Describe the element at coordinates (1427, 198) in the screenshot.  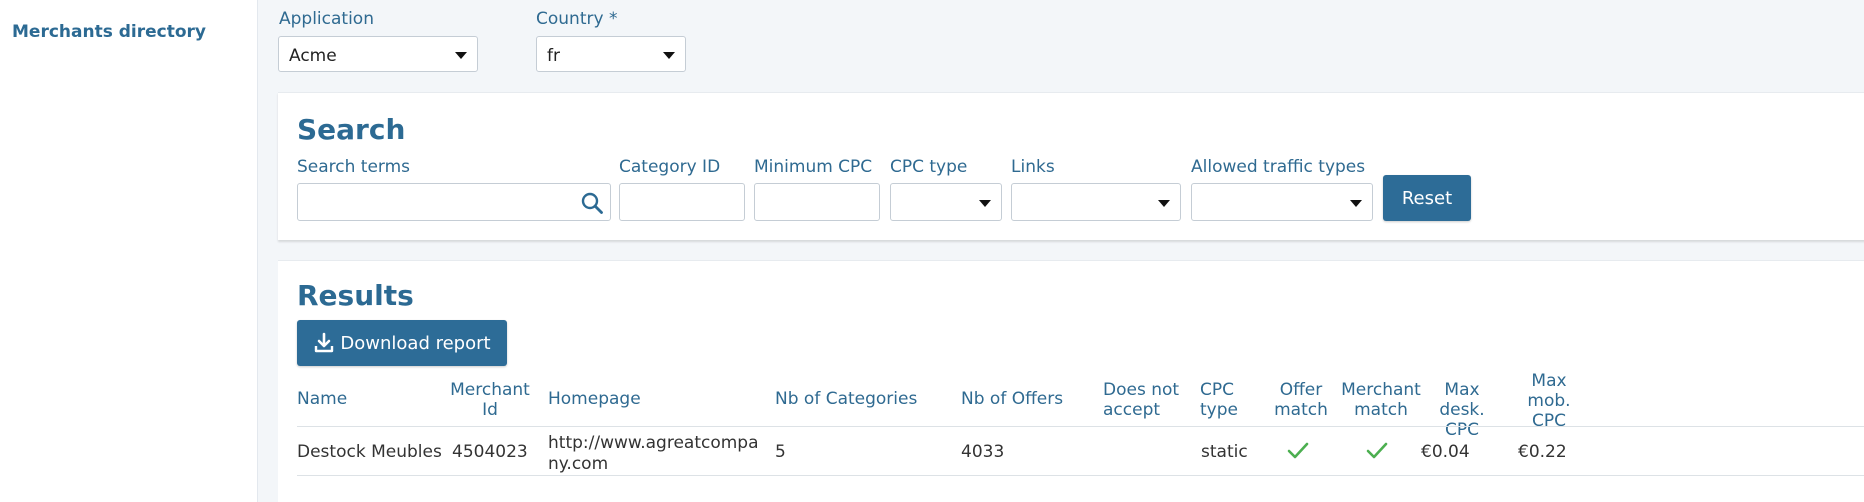
I see `reset-button: Reset` at that location.